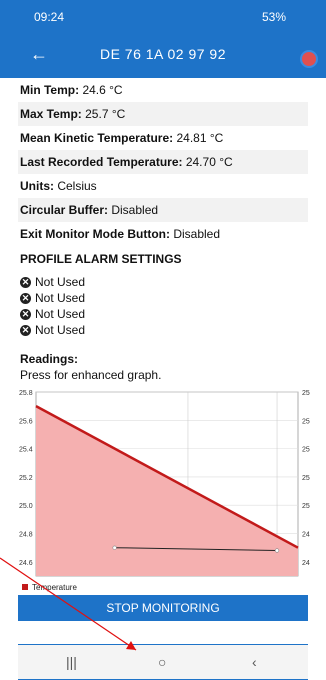 The height and width of the screenshot is (680, 326). I want to click on app-bar: ← DE 76 1A 02 97 92, so click(163, 56).